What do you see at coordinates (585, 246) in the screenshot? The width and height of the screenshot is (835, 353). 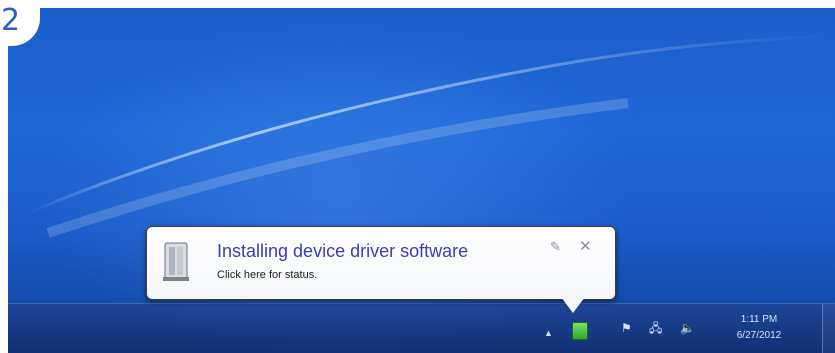 I see `close-icon: ✕` at bounding box center [585, 246].